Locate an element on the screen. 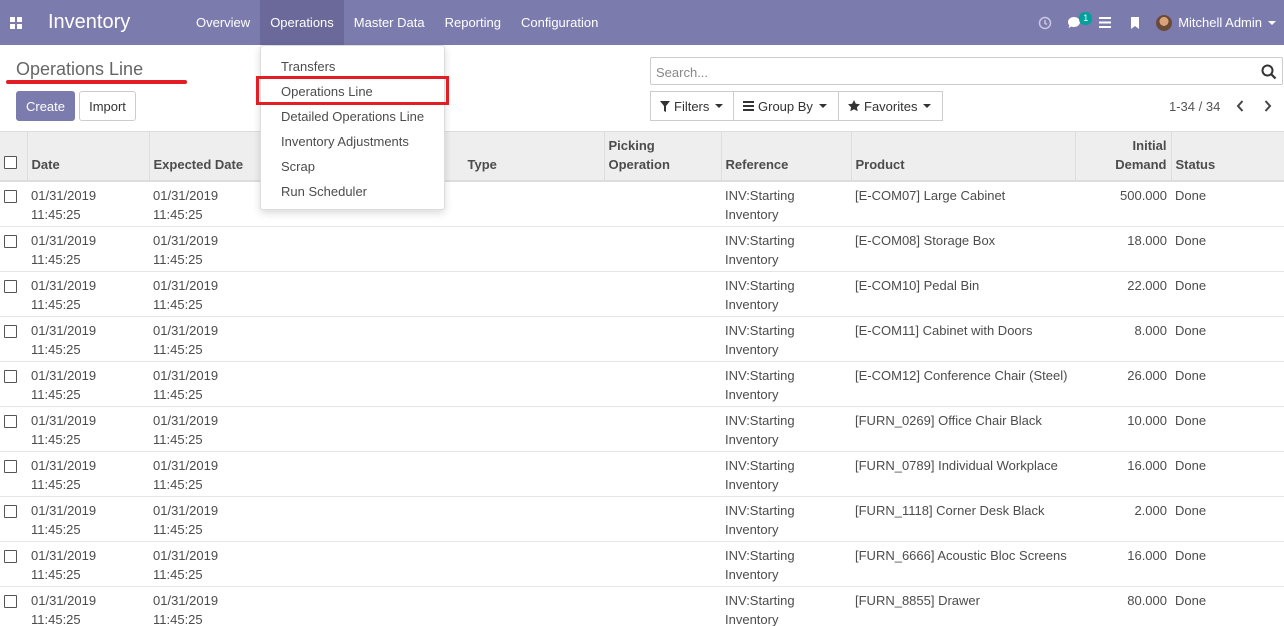  menu-item-operations-line: Operations Line is located at coordinates (327, 91).